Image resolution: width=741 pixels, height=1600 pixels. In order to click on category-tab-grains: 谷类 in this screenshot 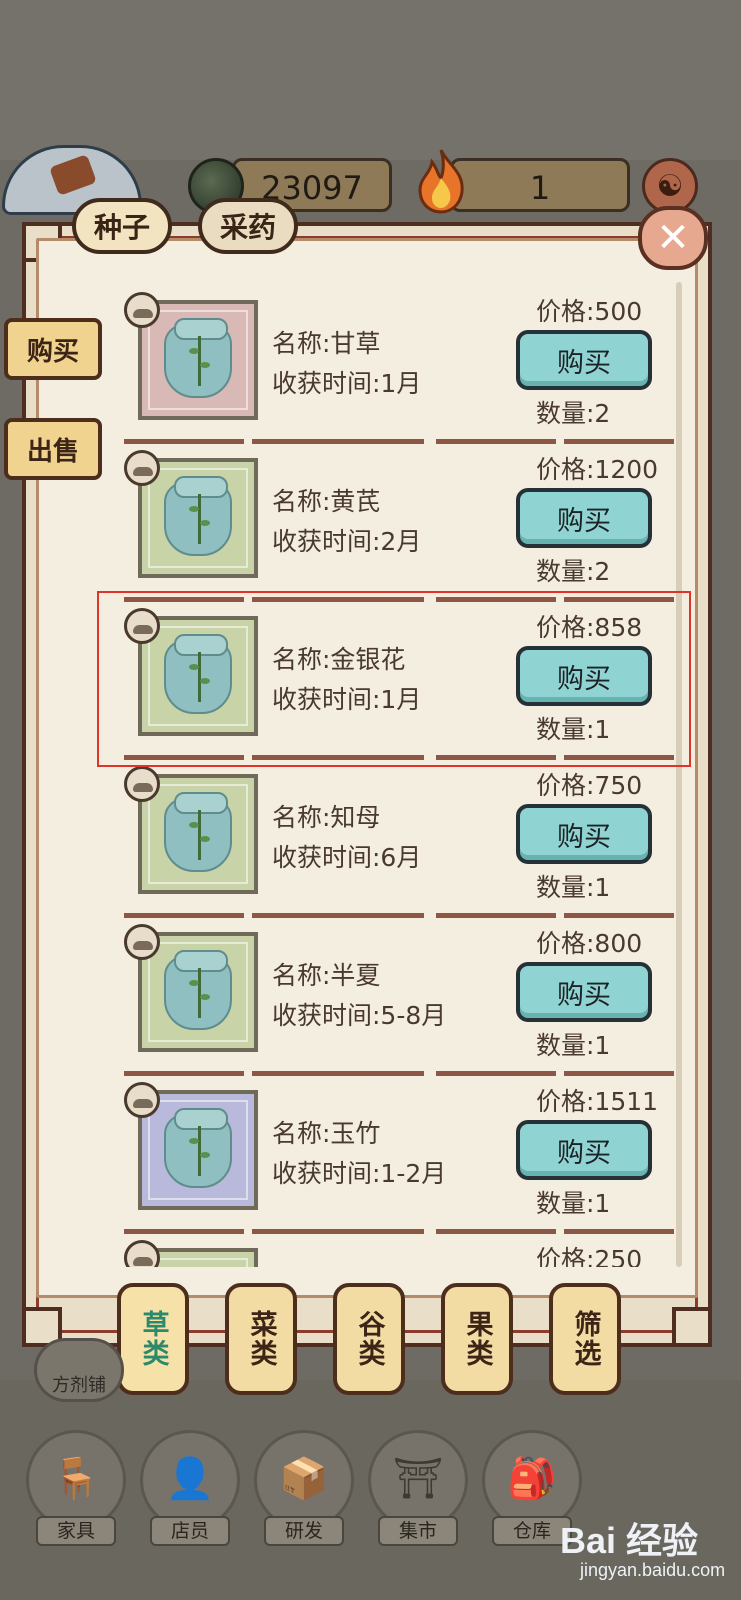, I will do `click(369, 1339)`.